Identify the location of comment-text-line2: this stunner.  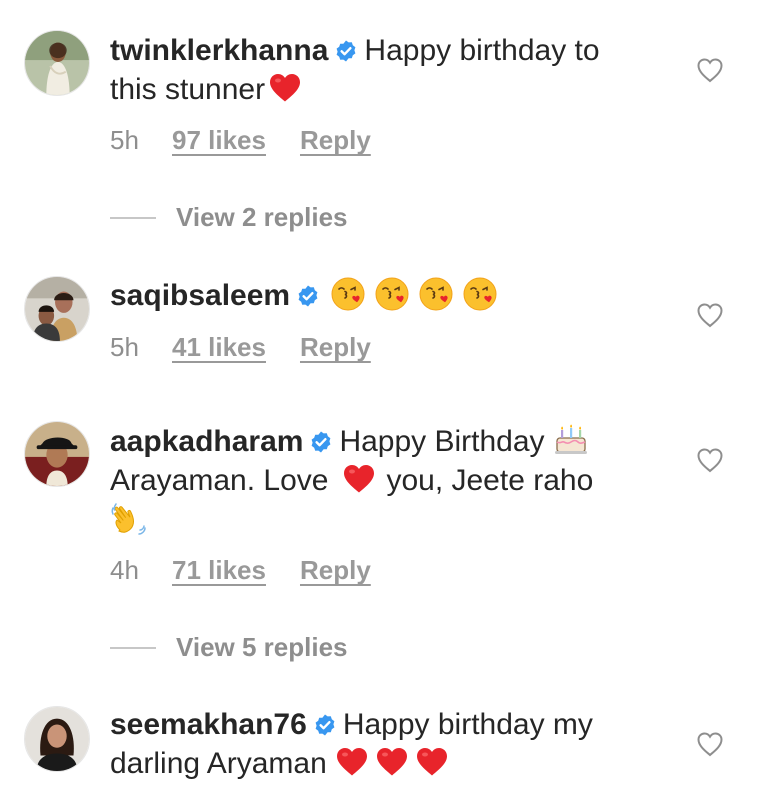
(188, 89).